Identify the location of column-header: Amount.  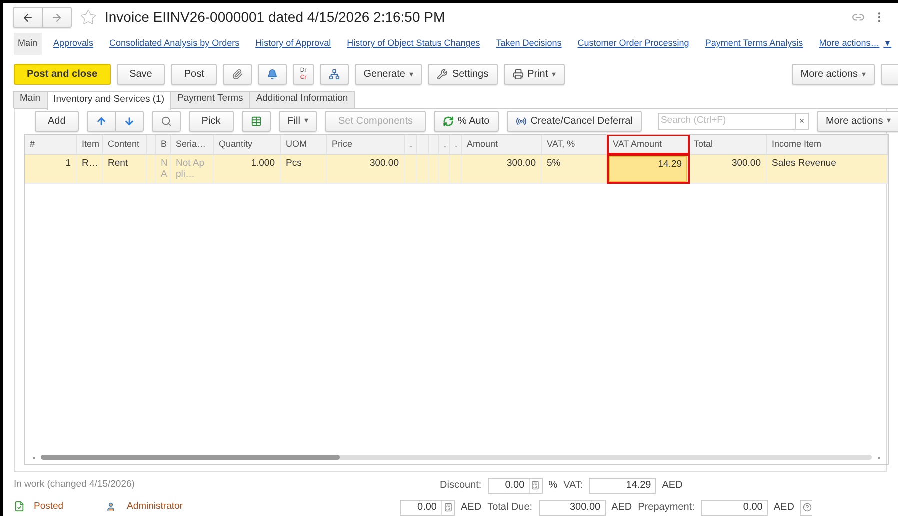
(502, 144).